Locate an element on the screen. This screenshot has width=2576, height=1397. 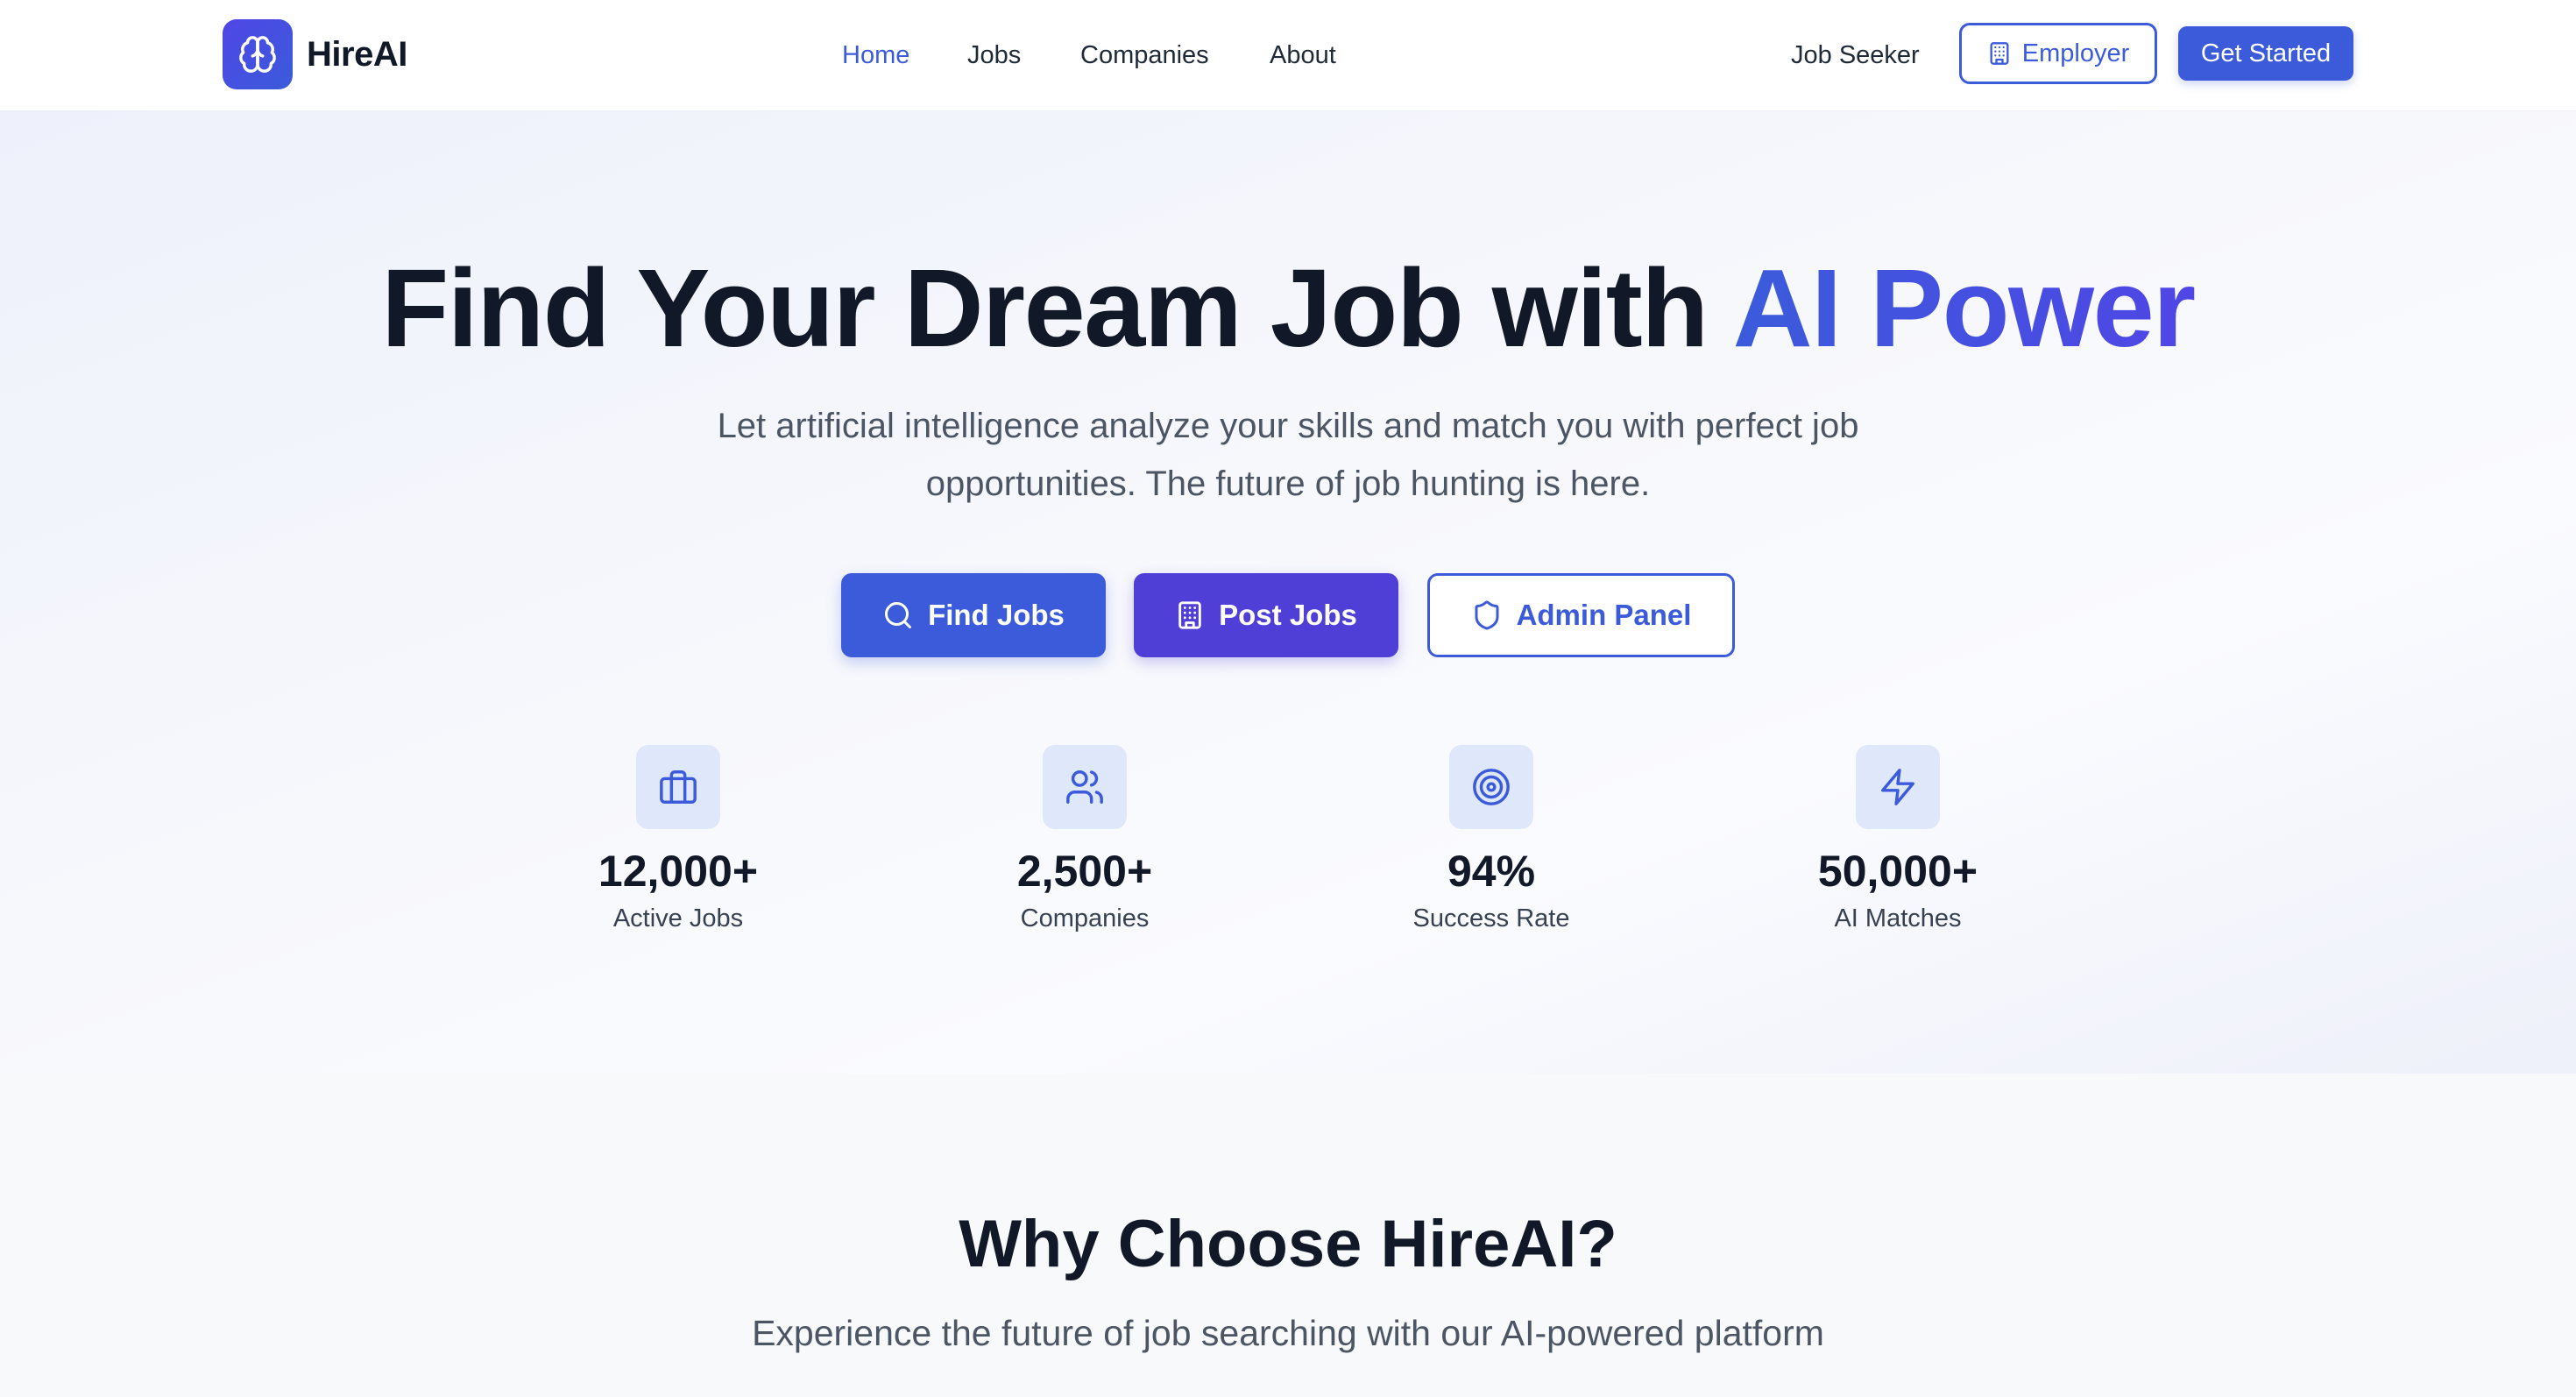
stat-value: 2,500+ is located at coordinates (1084, 871).